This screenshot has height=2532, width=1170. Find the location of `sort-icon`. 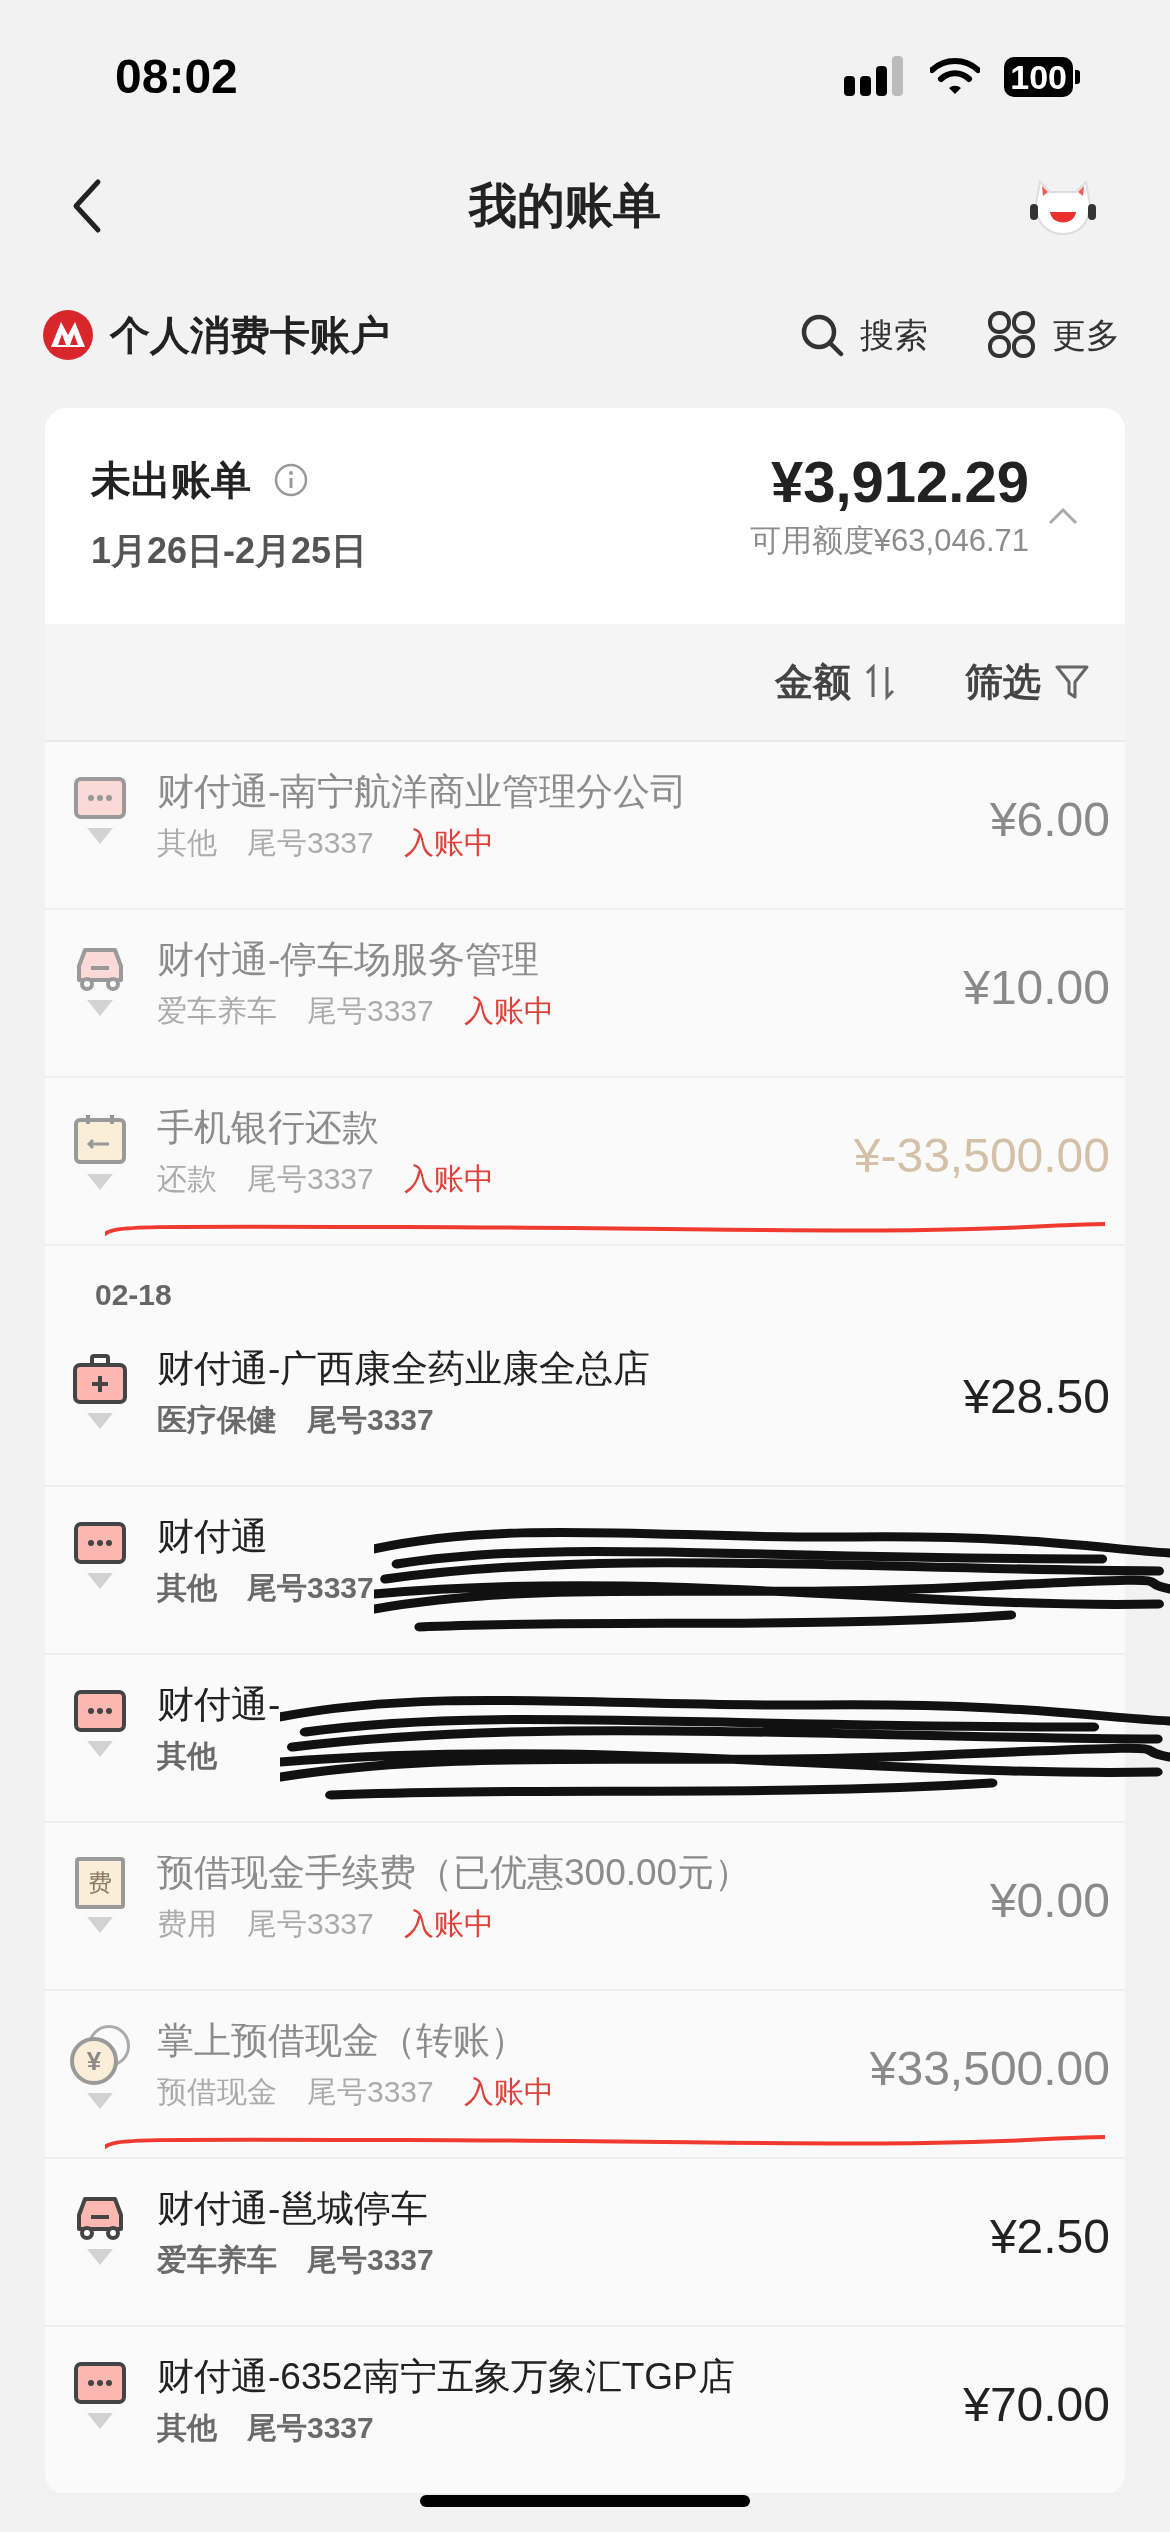

sort-icon is located at coordinates (880, 682).